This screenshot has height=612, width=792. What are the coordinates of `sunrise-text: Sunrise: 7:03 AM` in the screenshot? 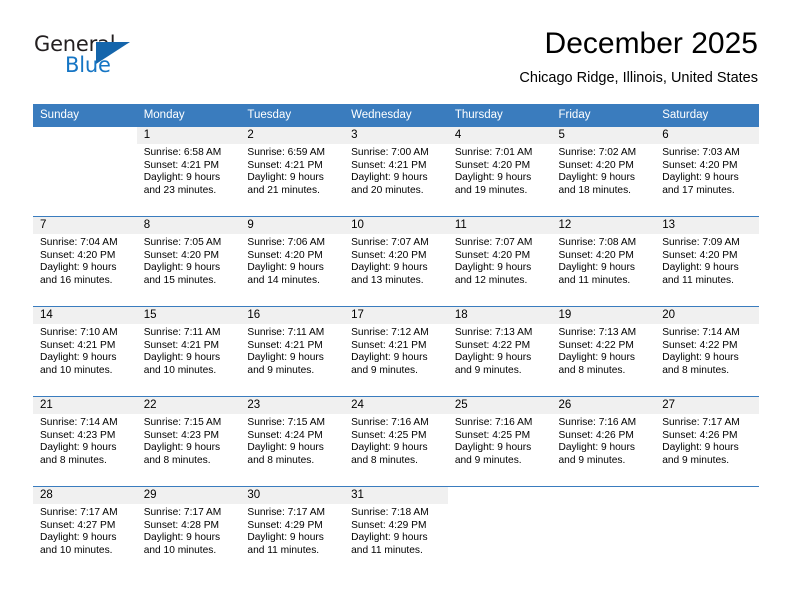 It's located at (701, 152).